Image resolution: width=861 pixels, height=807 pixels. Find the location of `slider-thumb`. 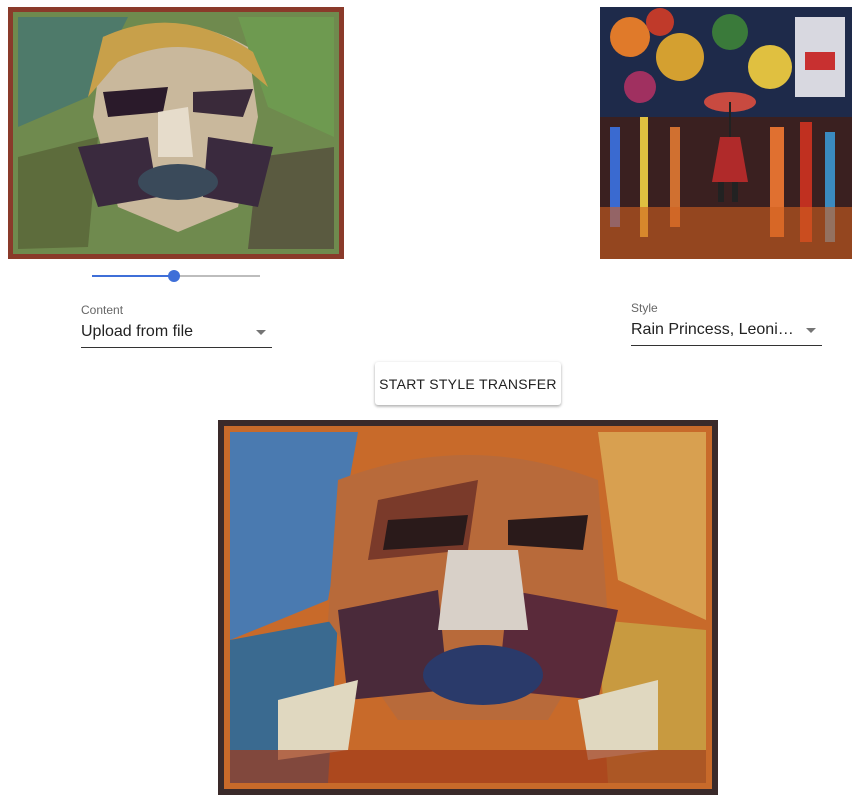

slider-thumb is located at coordinates (174, 276).